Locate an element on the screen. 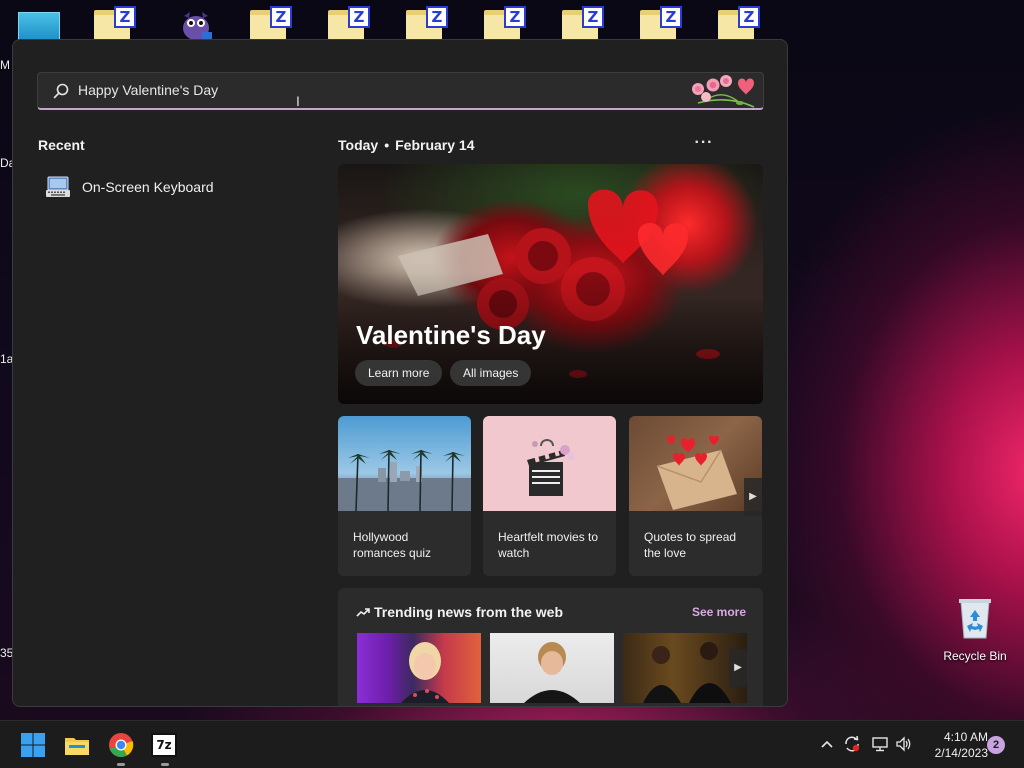 This screenshot has width=1024, height=768. more-options-icon: ··· is located at coordinates (704, 143).